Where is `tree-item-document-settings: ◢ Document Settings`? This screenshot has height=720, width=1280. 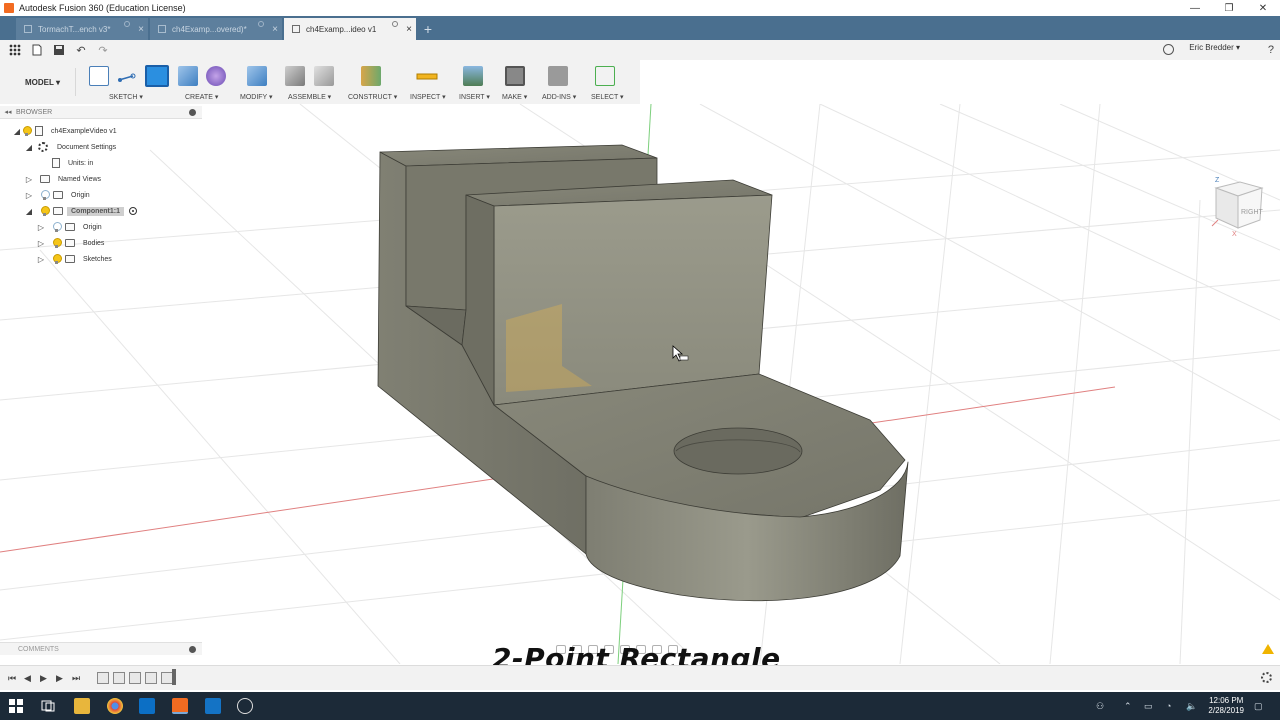 tree-item-document-settings: ◢ Document Settings is located at coordinates (70, 147).